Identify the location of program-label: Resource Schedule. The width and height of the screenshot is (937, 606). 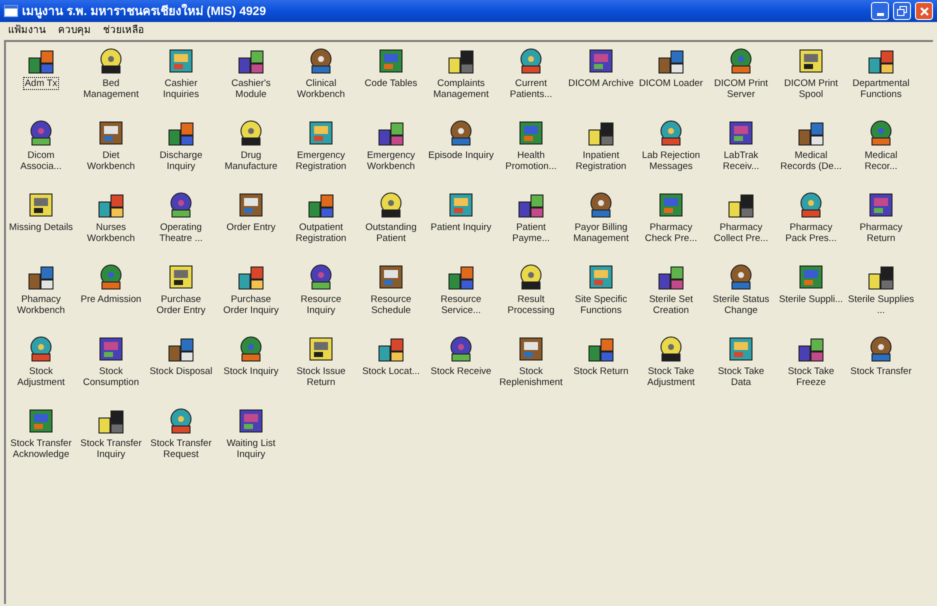
(391, 305).